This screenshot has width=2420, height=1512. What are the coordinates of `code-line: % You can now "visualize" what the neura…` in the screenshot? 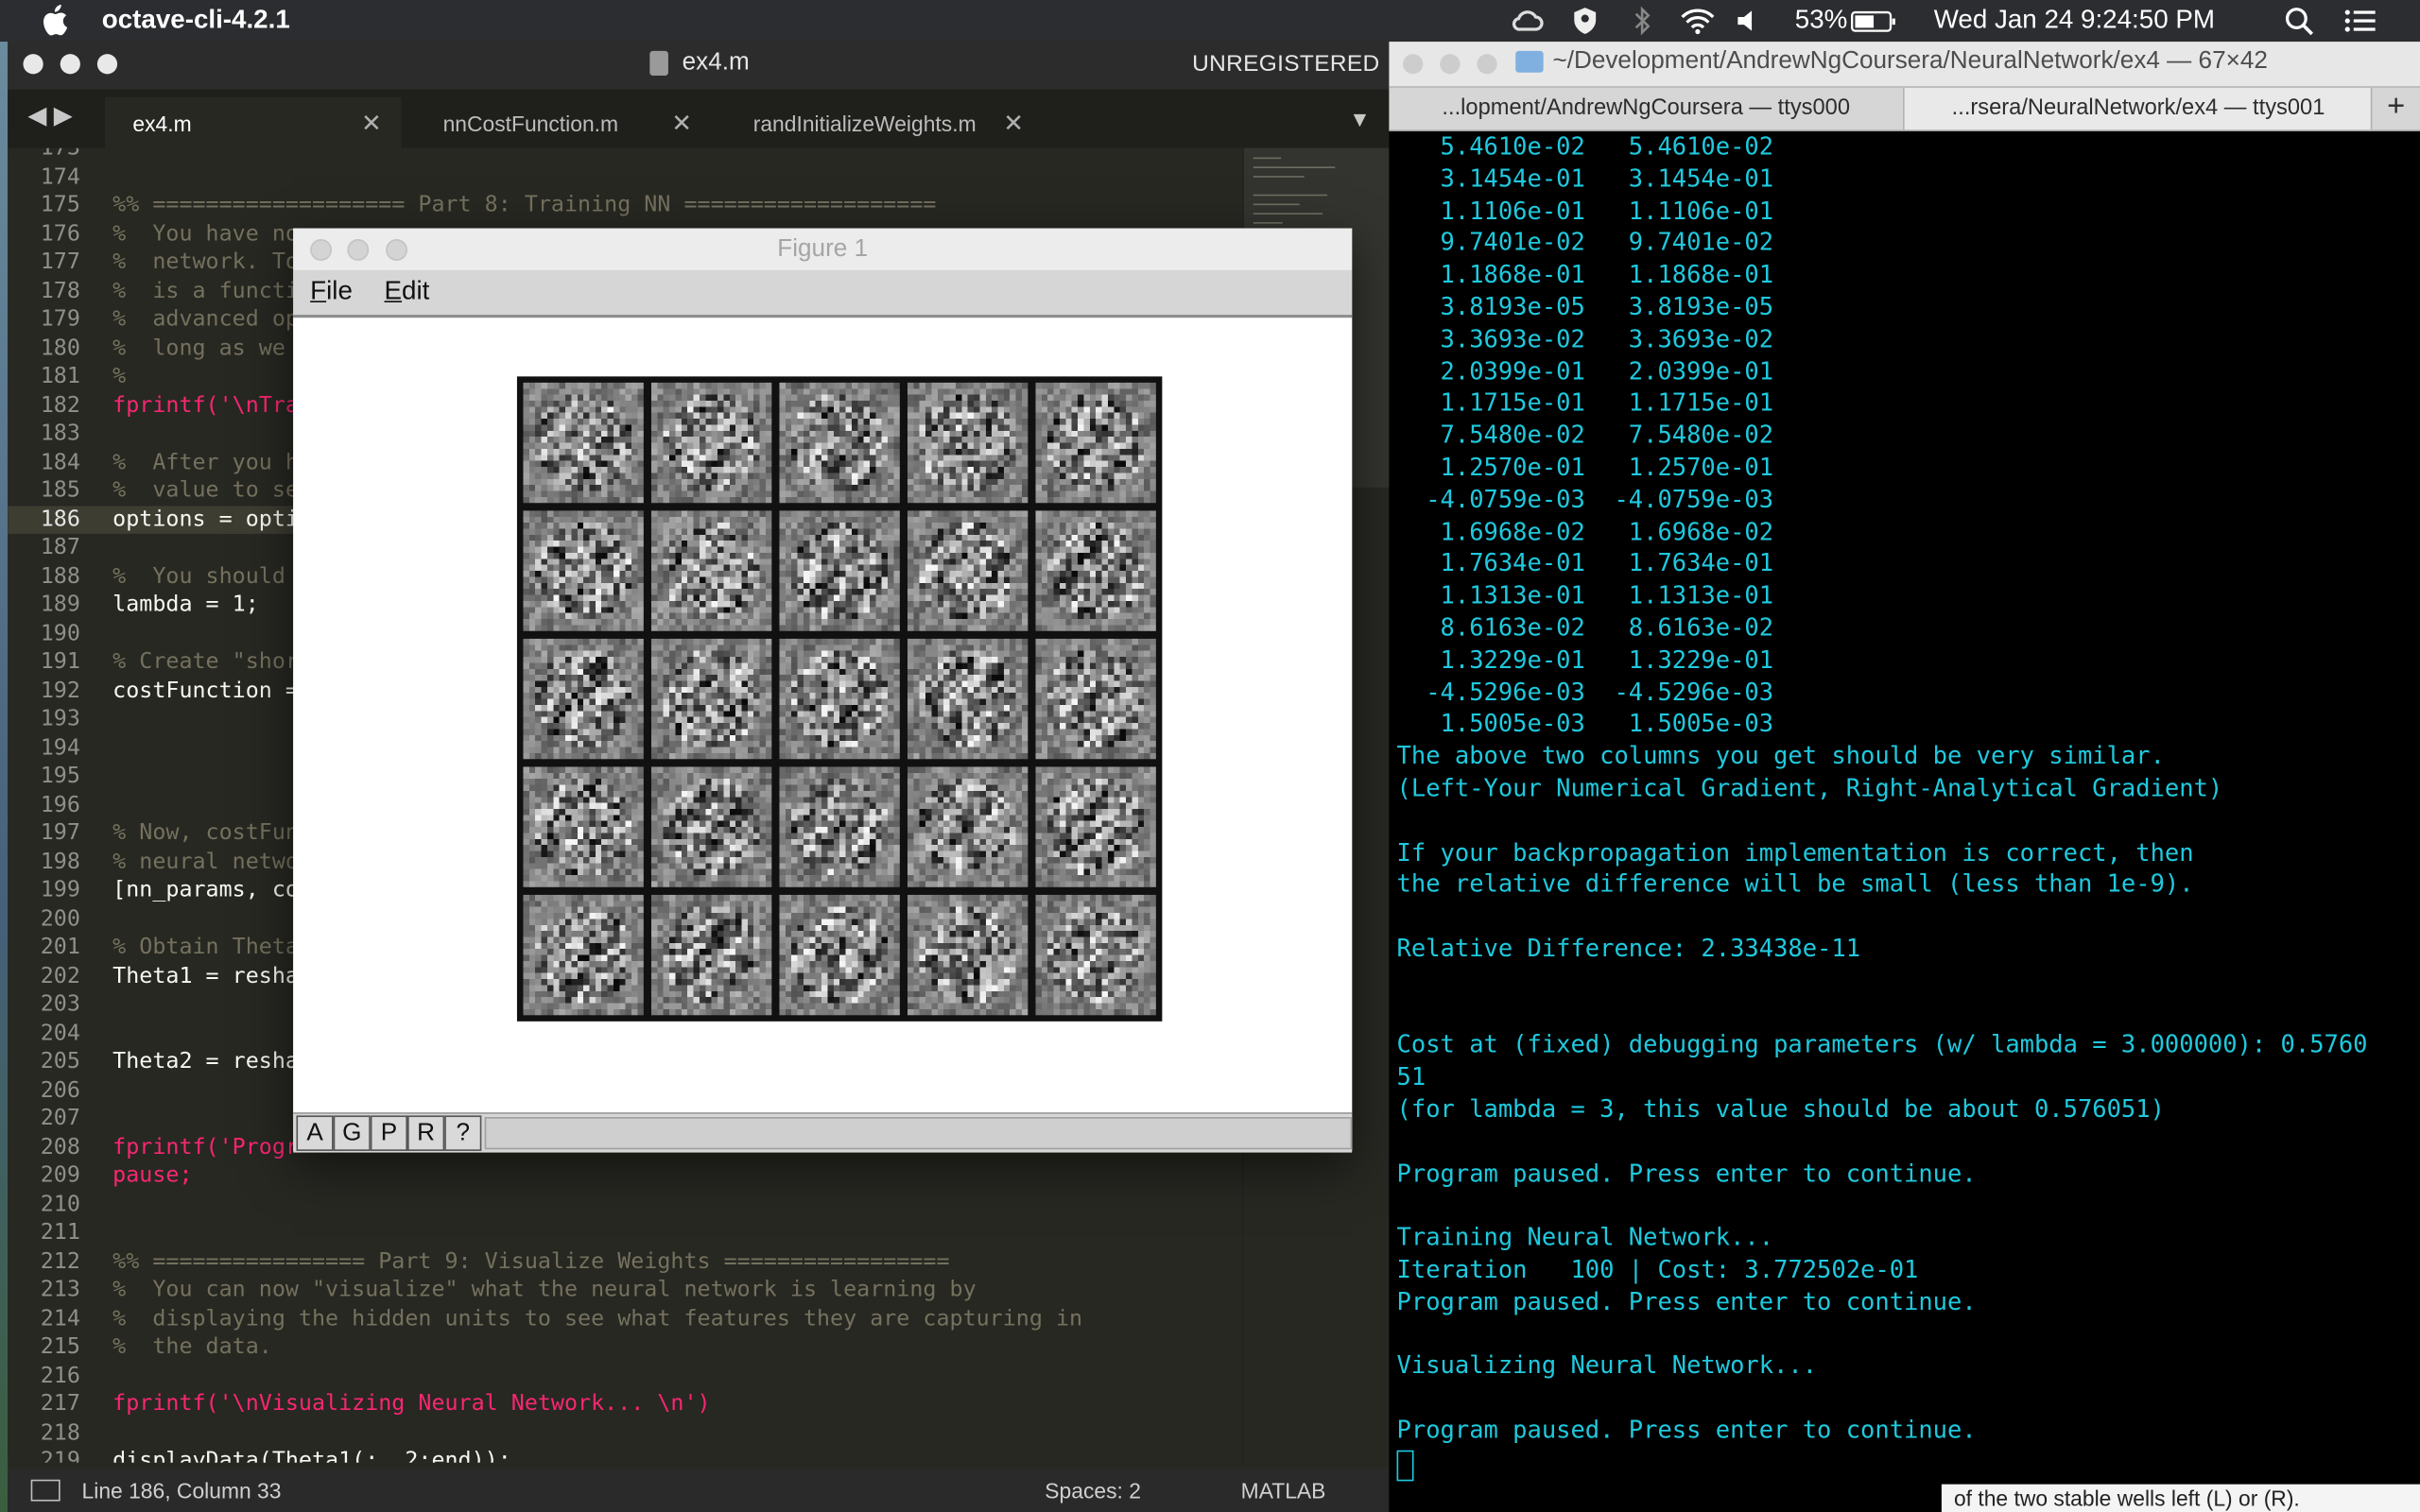 It's located at (544, 1290).